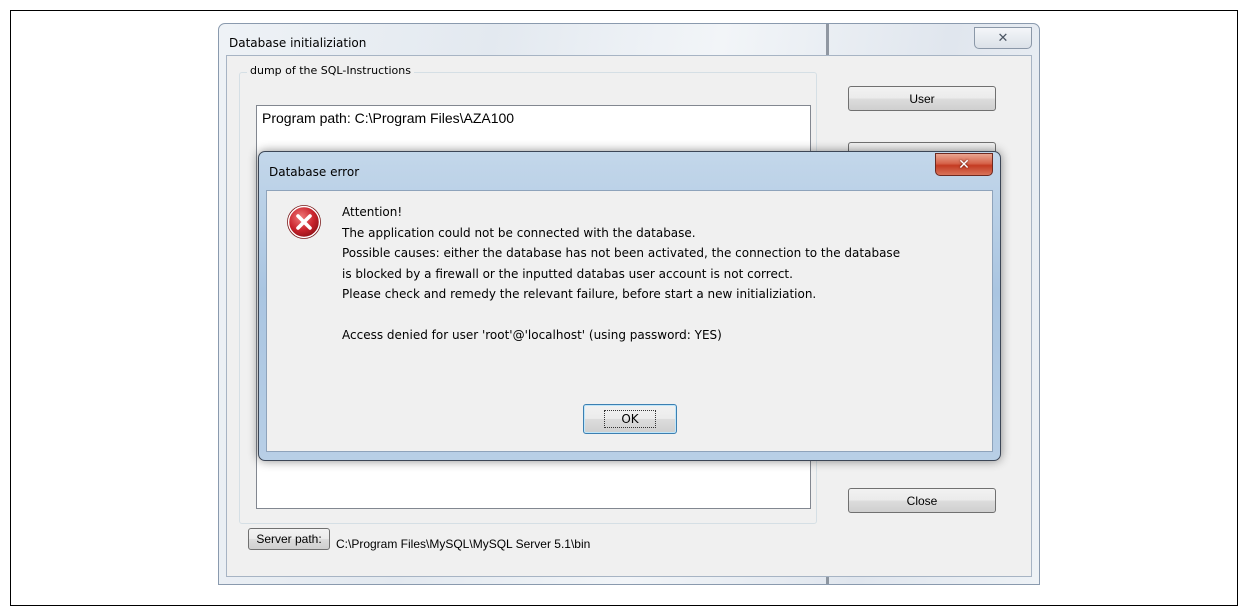  What do you see at coordinates (922, 500) in the screenshot?
I see `close-button: Close` at bounding box center [922, 500].